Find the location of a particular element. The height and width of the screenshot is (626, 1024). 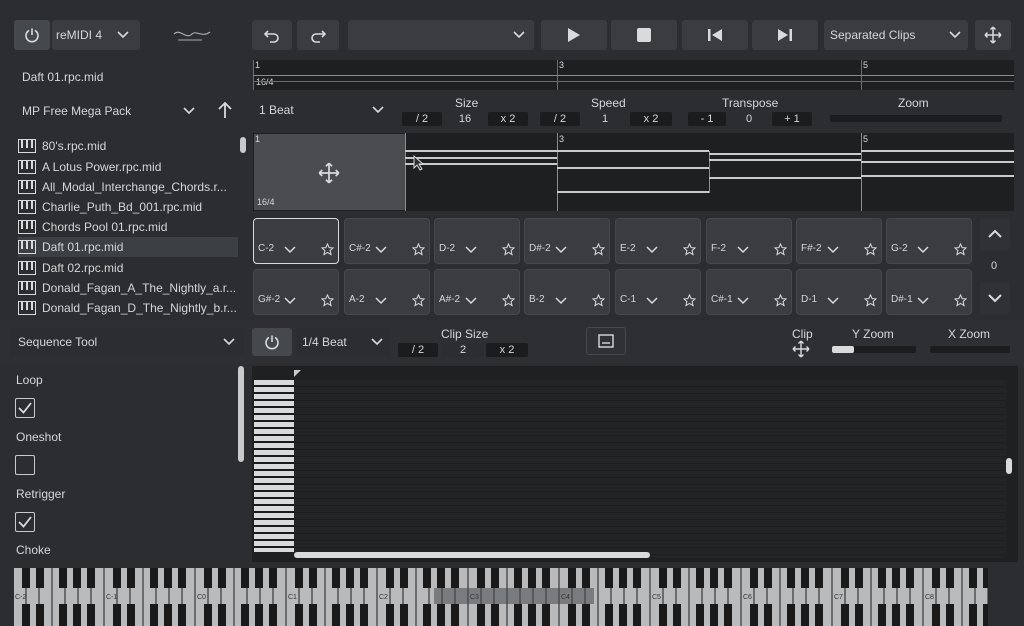

pad-g#-2: G#-2 is located at coordinates (296, 292).